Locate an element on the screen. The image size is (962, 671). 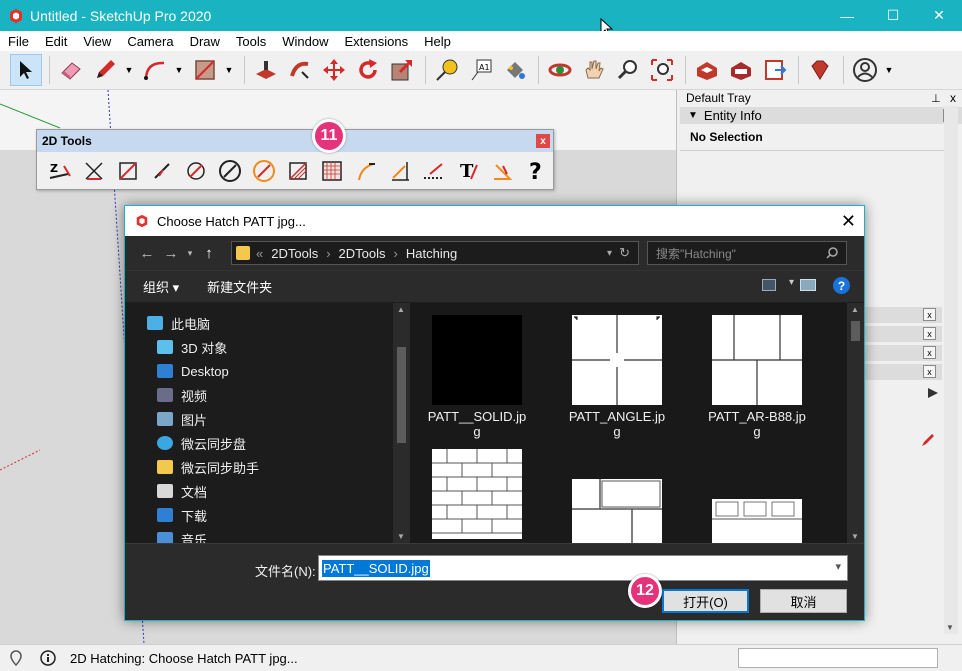
follow-me-tool-button is located at coordinates (300, 70).